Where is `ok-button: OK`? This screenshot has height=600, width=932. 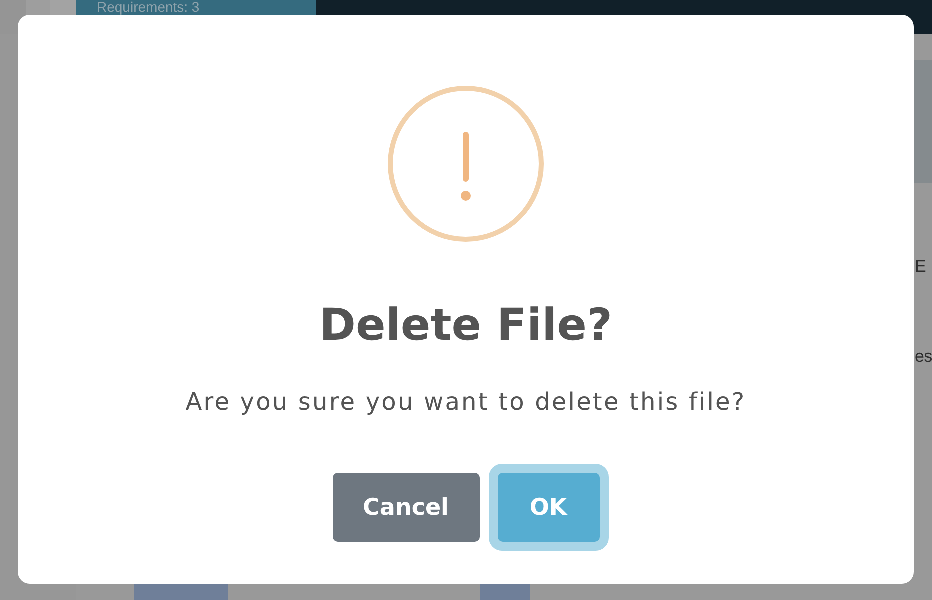
ok-button: OK is located at coordinates (549, 507).